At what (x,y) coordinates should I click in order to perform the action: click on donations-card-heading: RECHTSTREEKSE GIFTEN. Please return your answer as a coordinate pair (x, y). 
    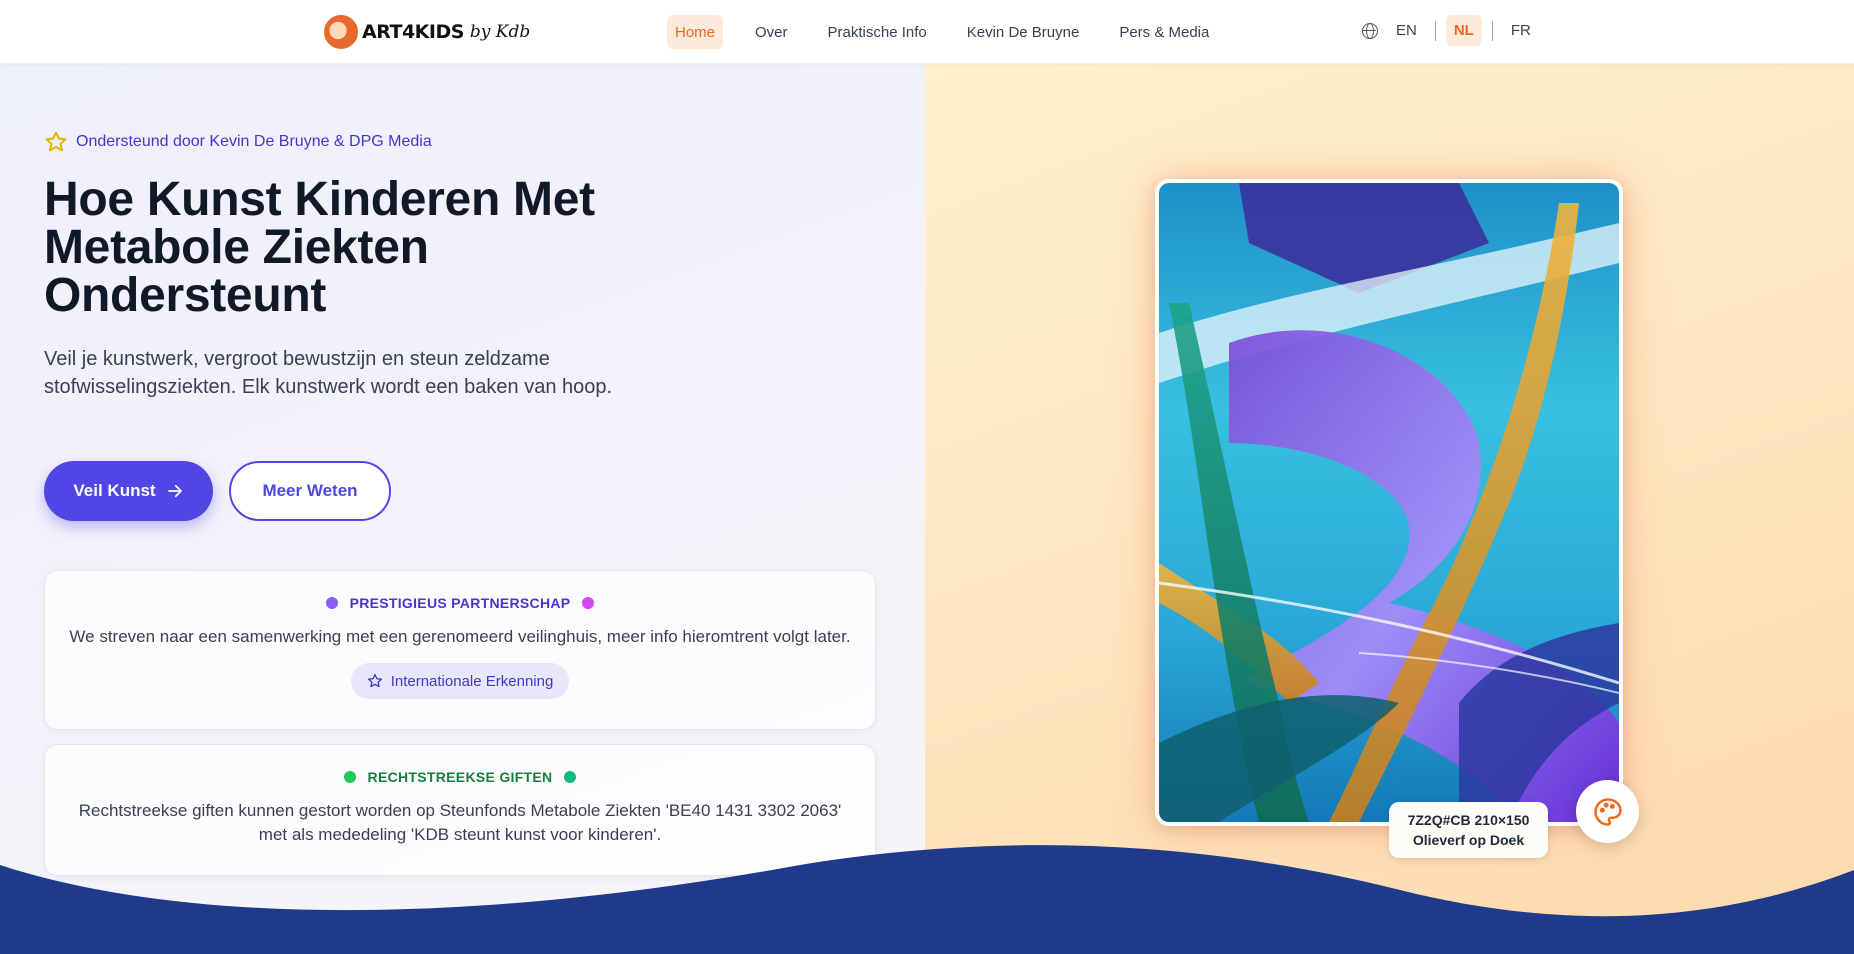
    Looking at the image, I should click on (460, 777).